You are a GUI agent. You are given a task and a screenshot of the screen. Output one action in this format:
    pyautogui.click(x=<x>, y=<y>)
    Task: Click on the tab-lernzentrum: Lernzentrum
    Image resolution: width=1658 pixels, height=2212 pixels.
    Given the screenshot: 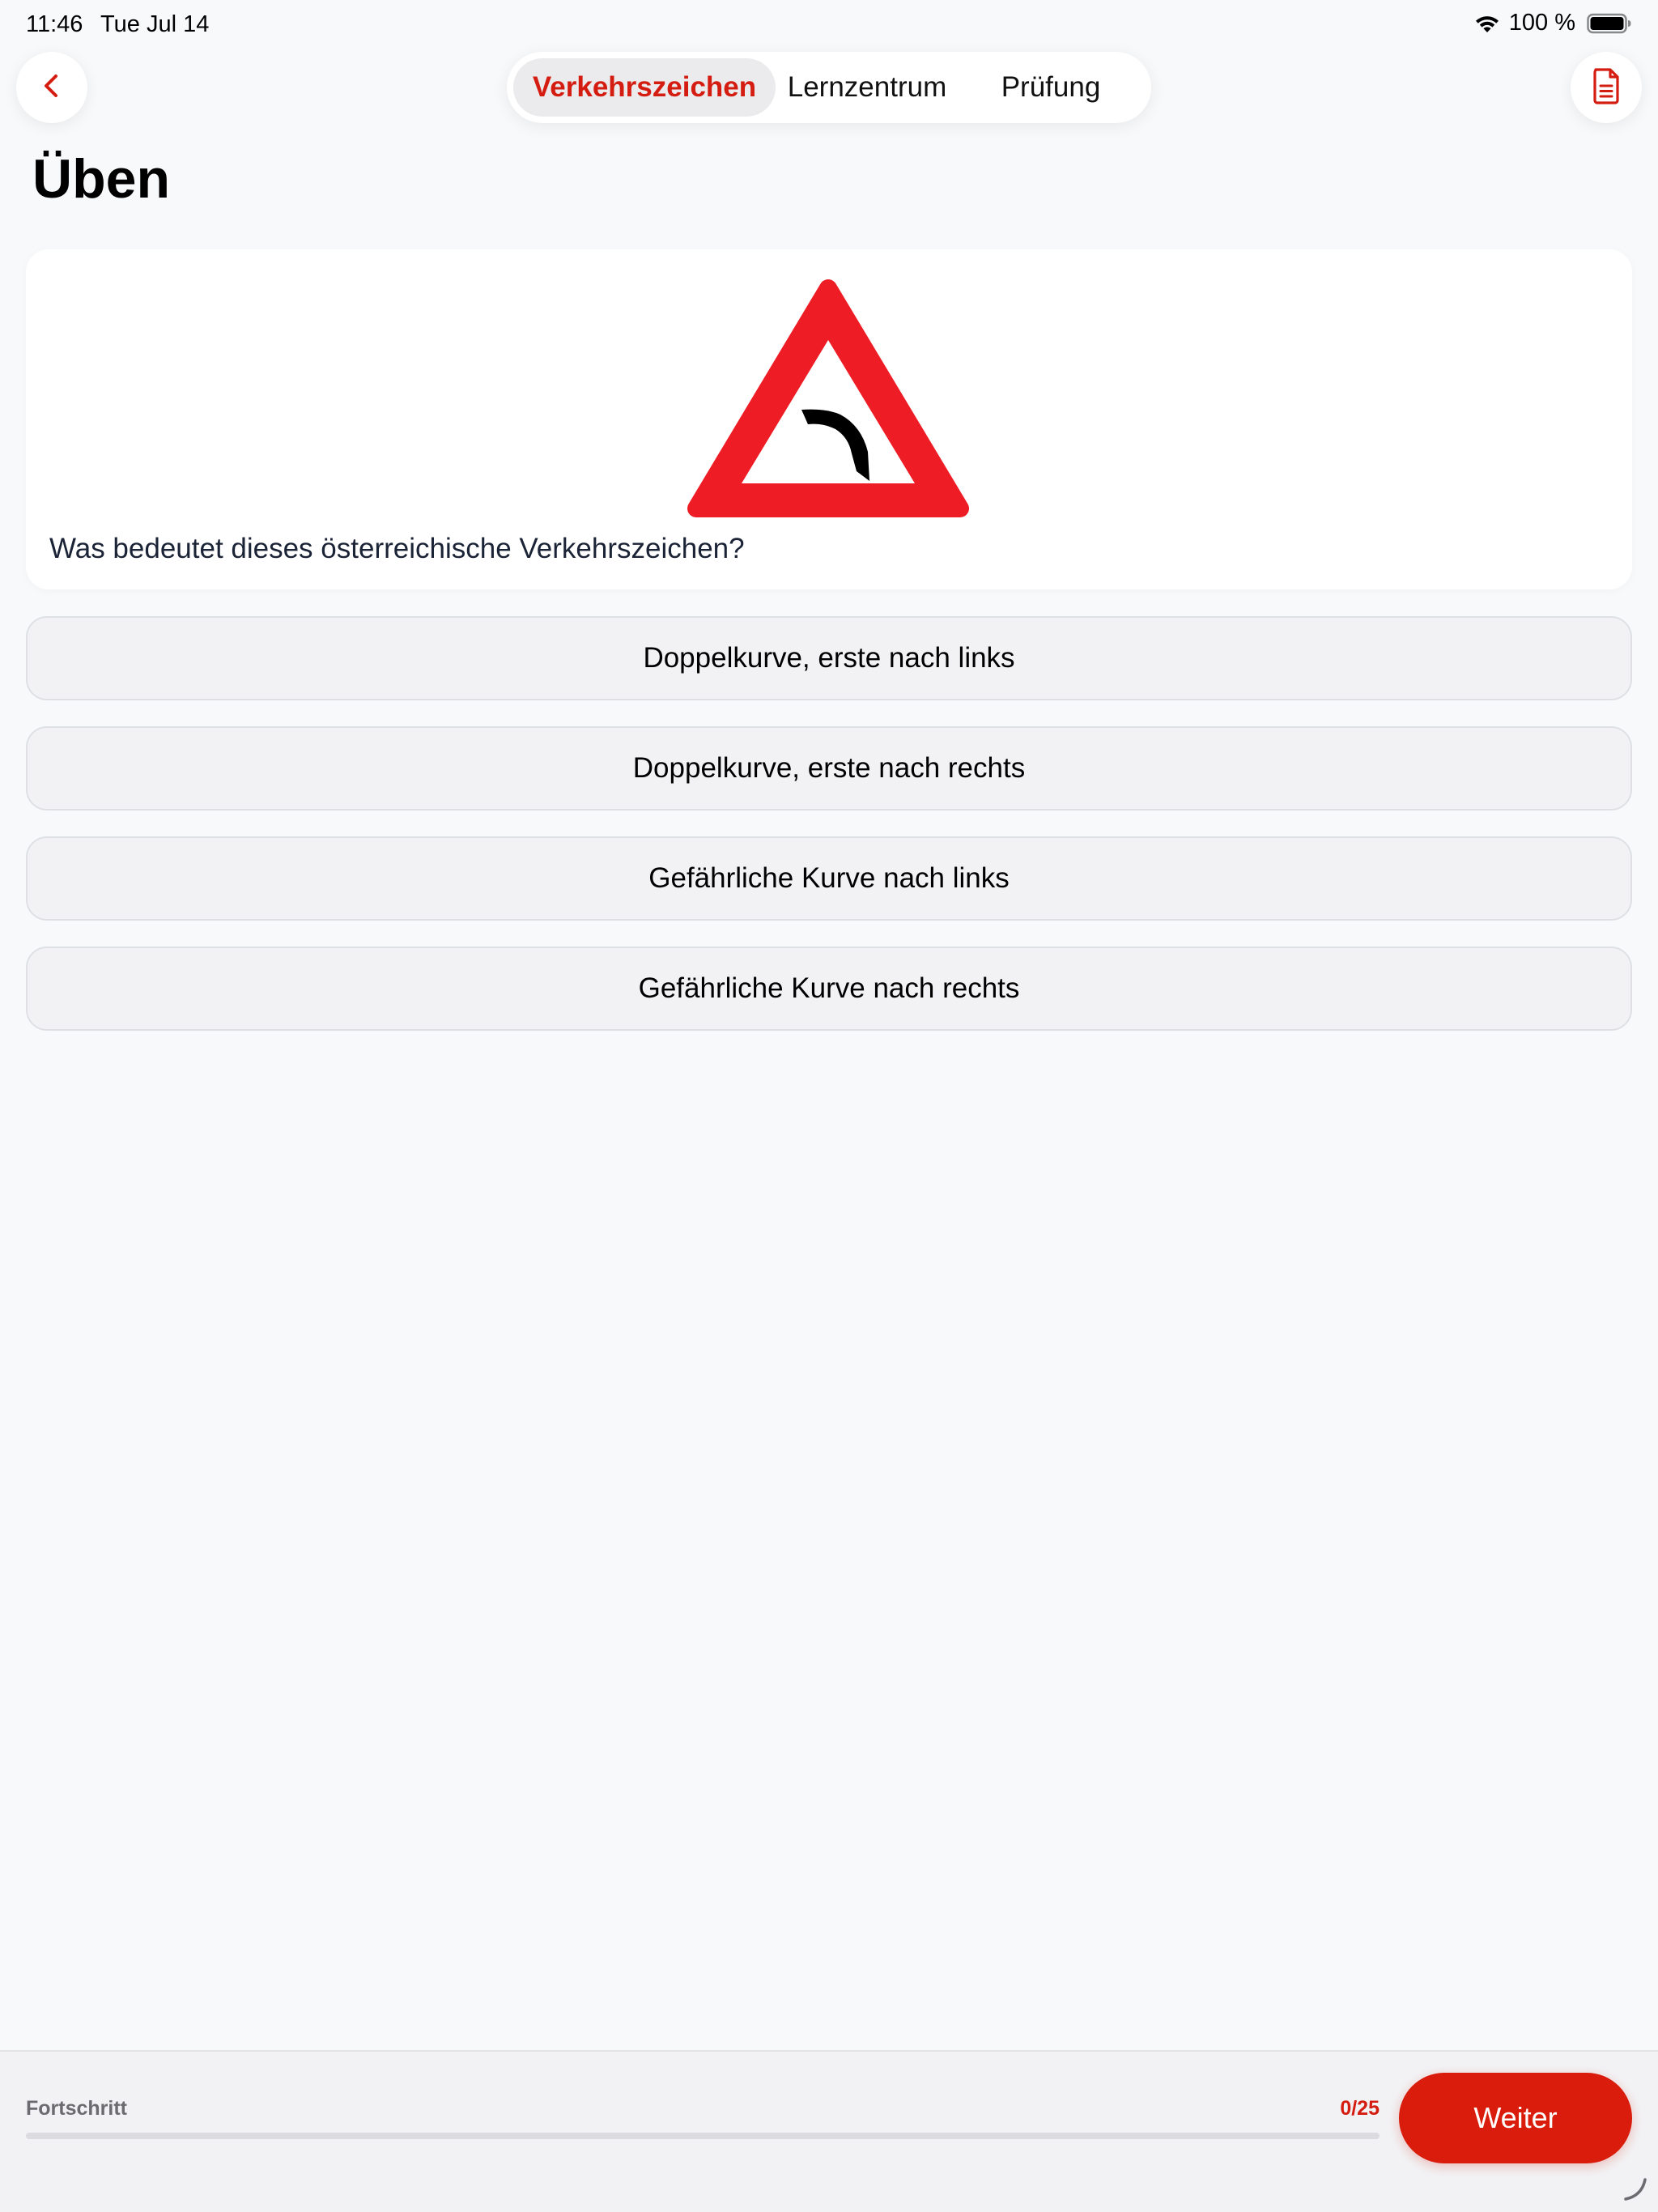 What is the action you would take?
    pyautogui.click(x=867, y=87)
    